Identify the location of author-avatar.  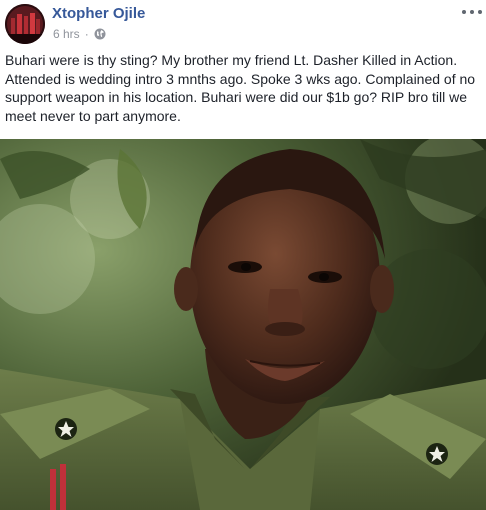
(25, 24).